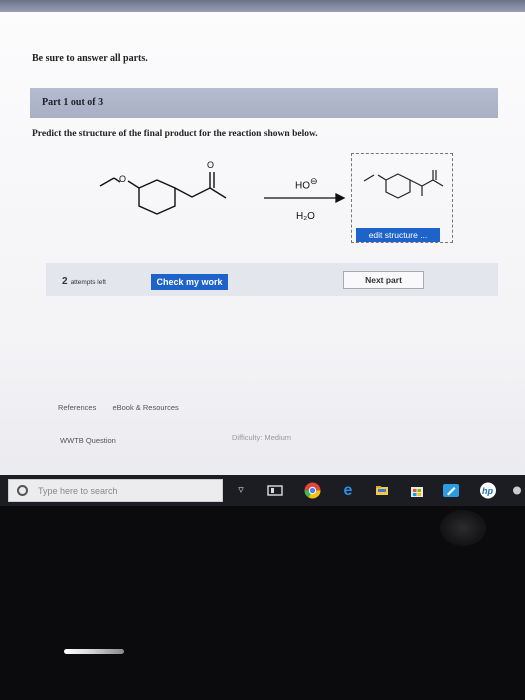 The height and width of the screenshot is (700, 525). I want to click on references-link: References, so click(77, 407).